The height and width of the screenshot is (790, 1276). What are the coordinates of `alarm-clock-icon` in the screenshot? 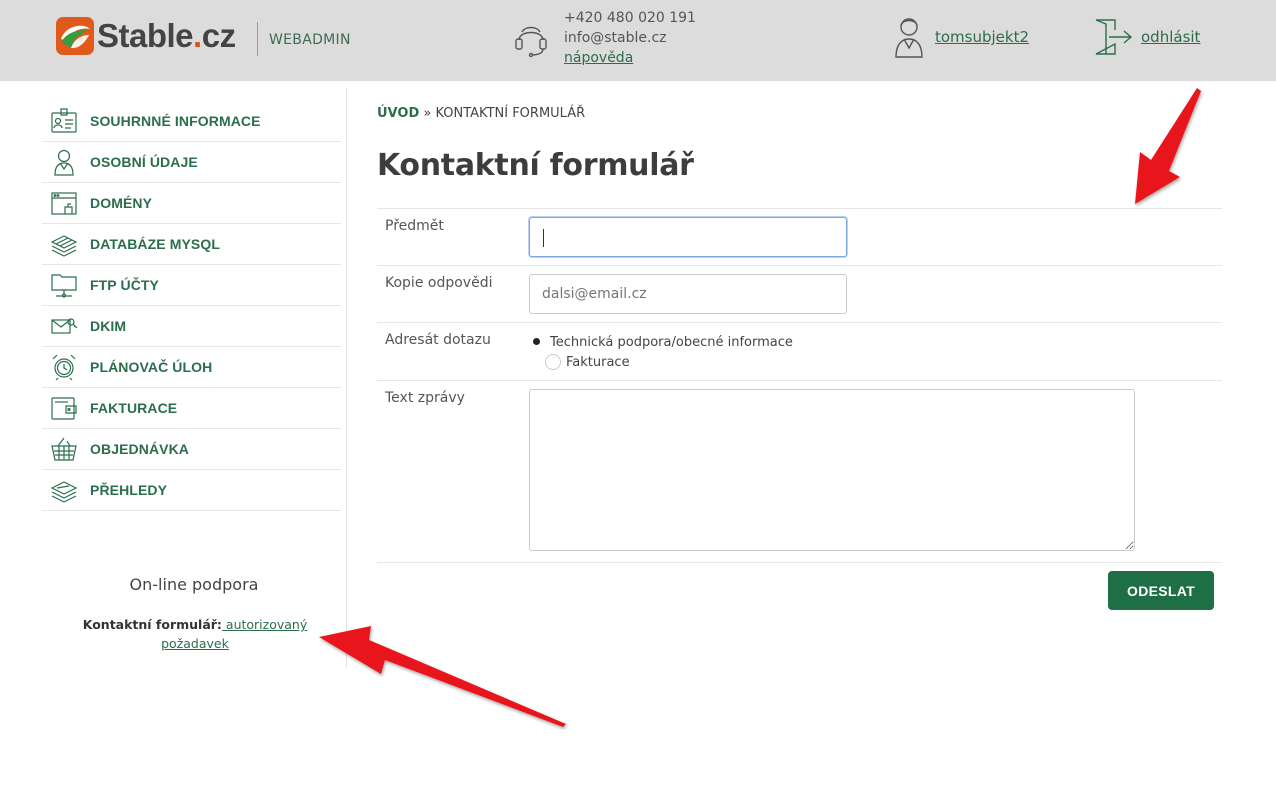 It's located at (64, 367).